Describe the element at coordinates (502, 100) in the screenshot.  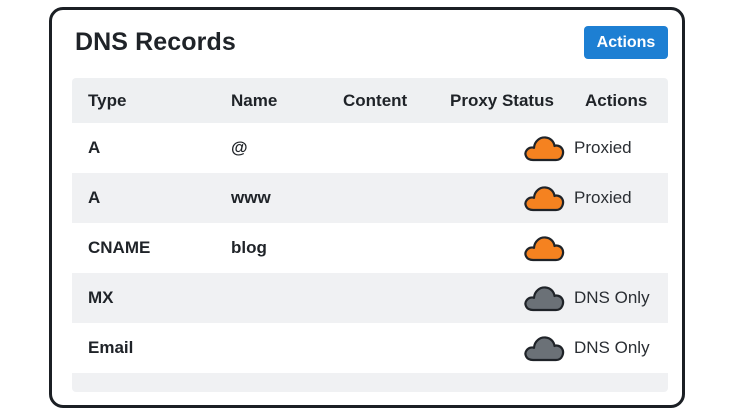
I see `column-header-proxy-status: Proxy Status` at that location.